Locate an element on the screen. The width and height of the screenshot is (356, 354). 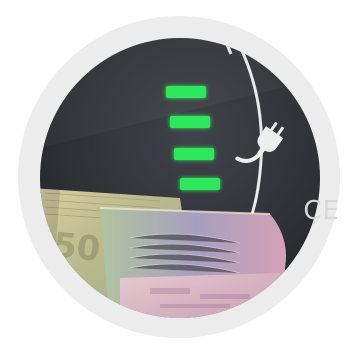
display-text-ce: CE is located at coordinates (321, 211).